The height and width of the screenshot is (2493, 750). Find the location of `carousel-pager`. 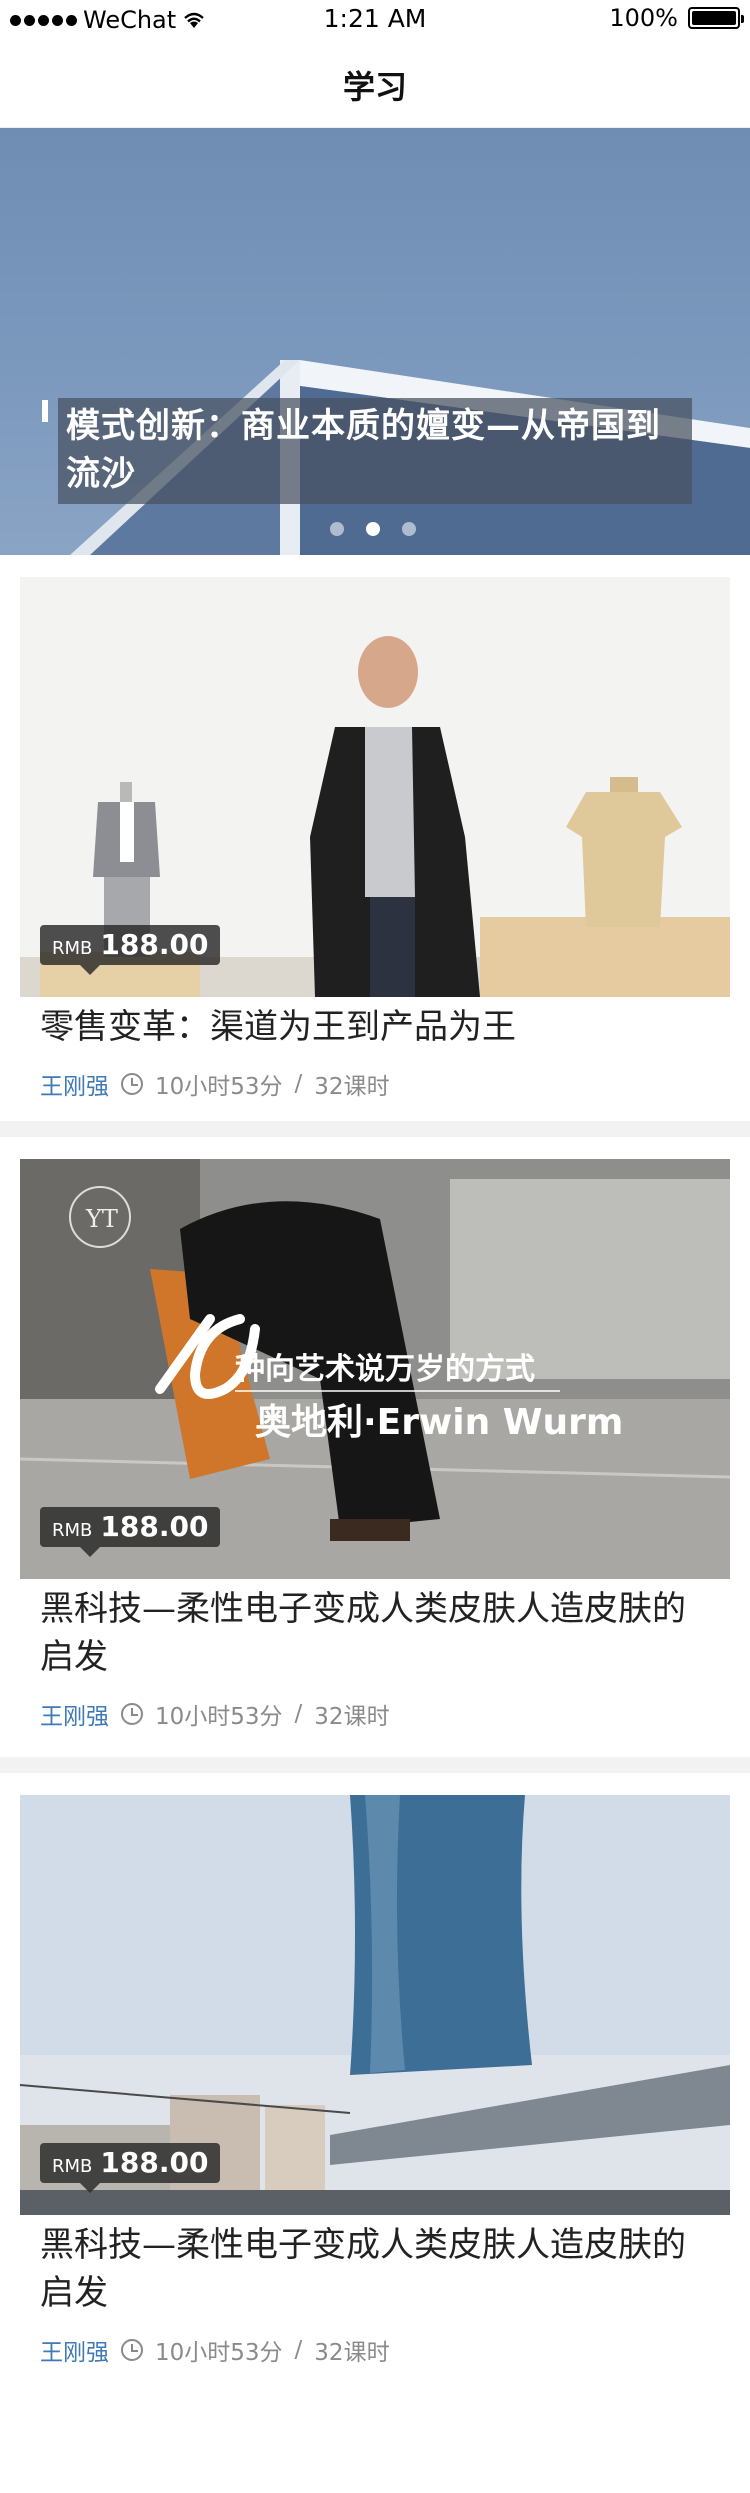

carousel-pager is located at coordinates (373, 529).